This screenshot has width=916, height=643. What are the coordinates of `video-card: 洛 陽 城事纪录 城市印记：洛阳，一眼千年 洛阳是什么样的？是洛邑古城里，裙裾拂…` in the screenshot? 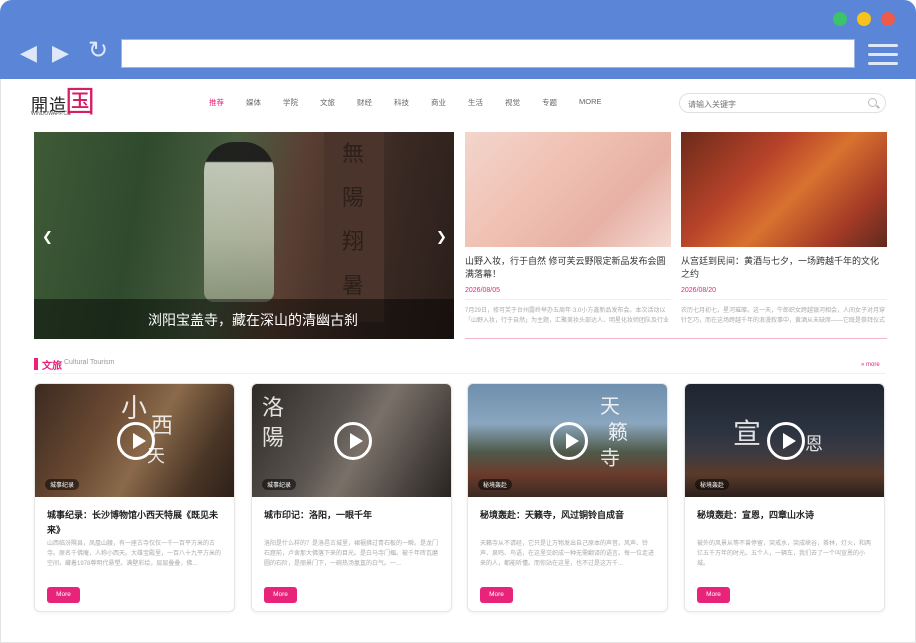 It's located at (351, 497).